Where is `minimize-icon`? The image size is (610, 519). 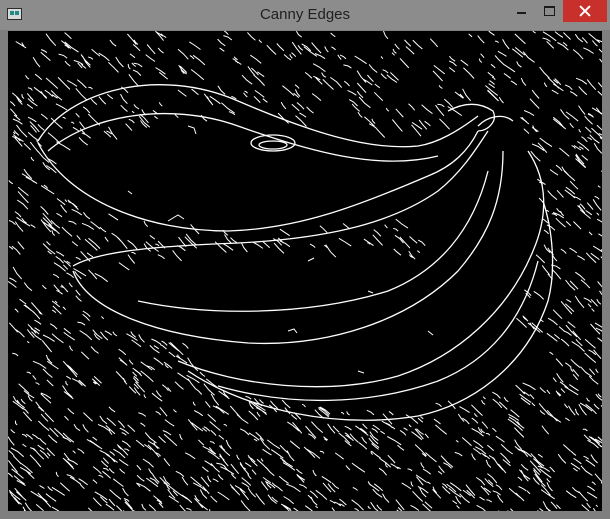
minimize-icon is located at coordinates (521, 13).